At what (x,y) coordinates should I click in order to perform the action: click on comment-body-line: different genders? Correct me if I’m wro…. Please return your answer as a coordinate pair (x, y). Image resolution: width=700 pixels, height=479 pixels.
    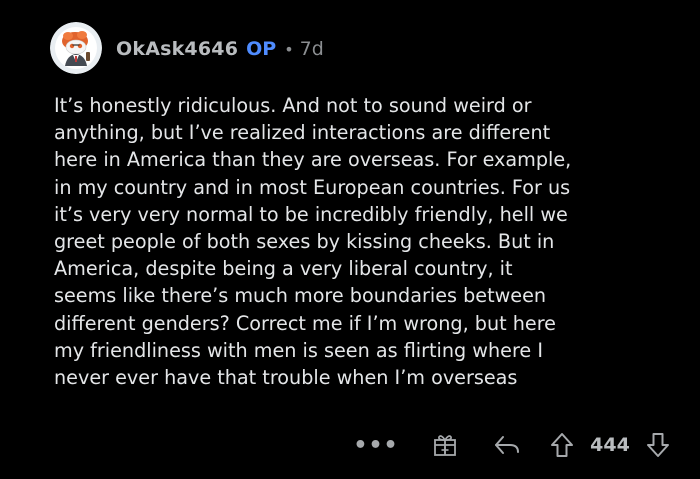
    Looking at the image, I should click on (305, 323).